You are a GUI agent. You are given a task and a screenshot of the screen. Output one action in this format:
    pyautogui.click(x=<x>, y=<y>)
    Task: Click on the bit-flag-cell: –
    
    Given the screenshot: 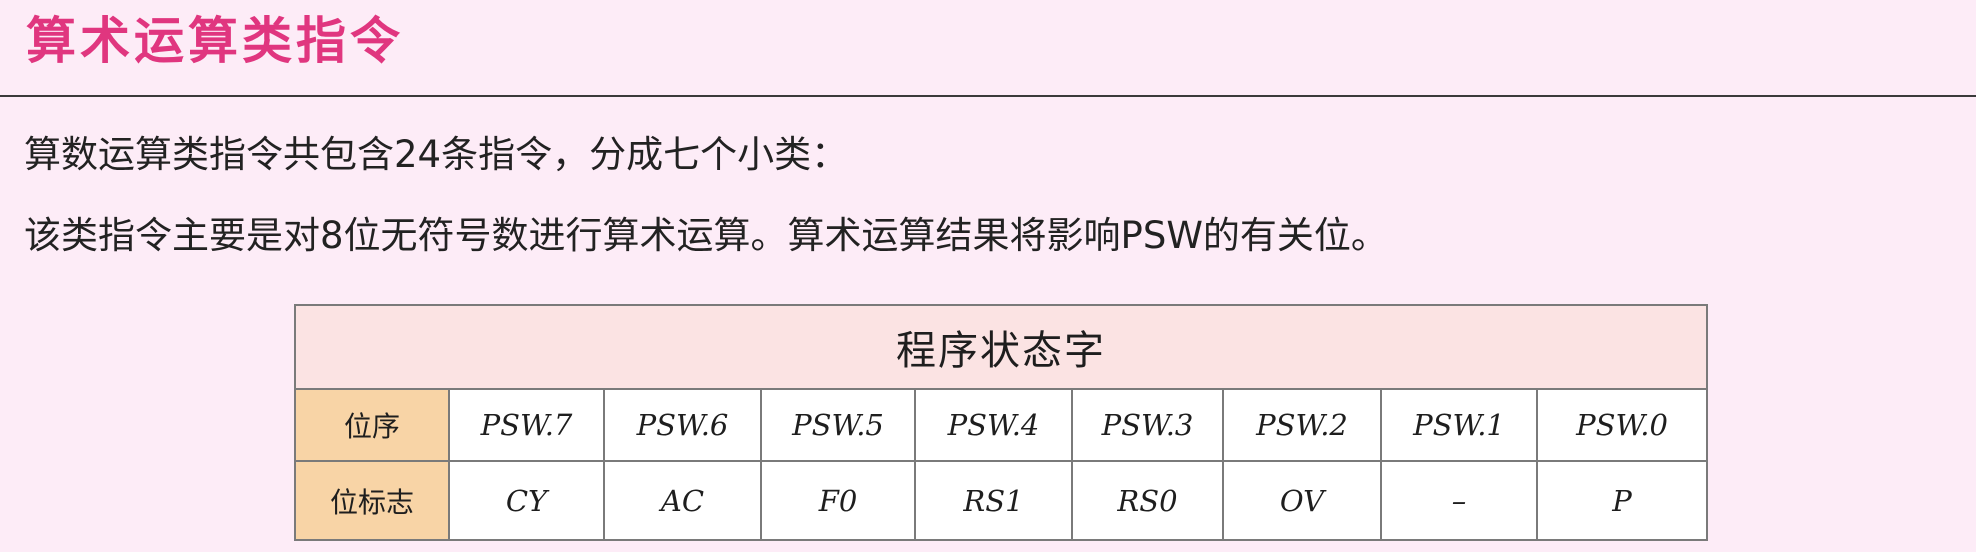 What is the action you would take?
    pyautogui.click(x=1459, y=500)
    